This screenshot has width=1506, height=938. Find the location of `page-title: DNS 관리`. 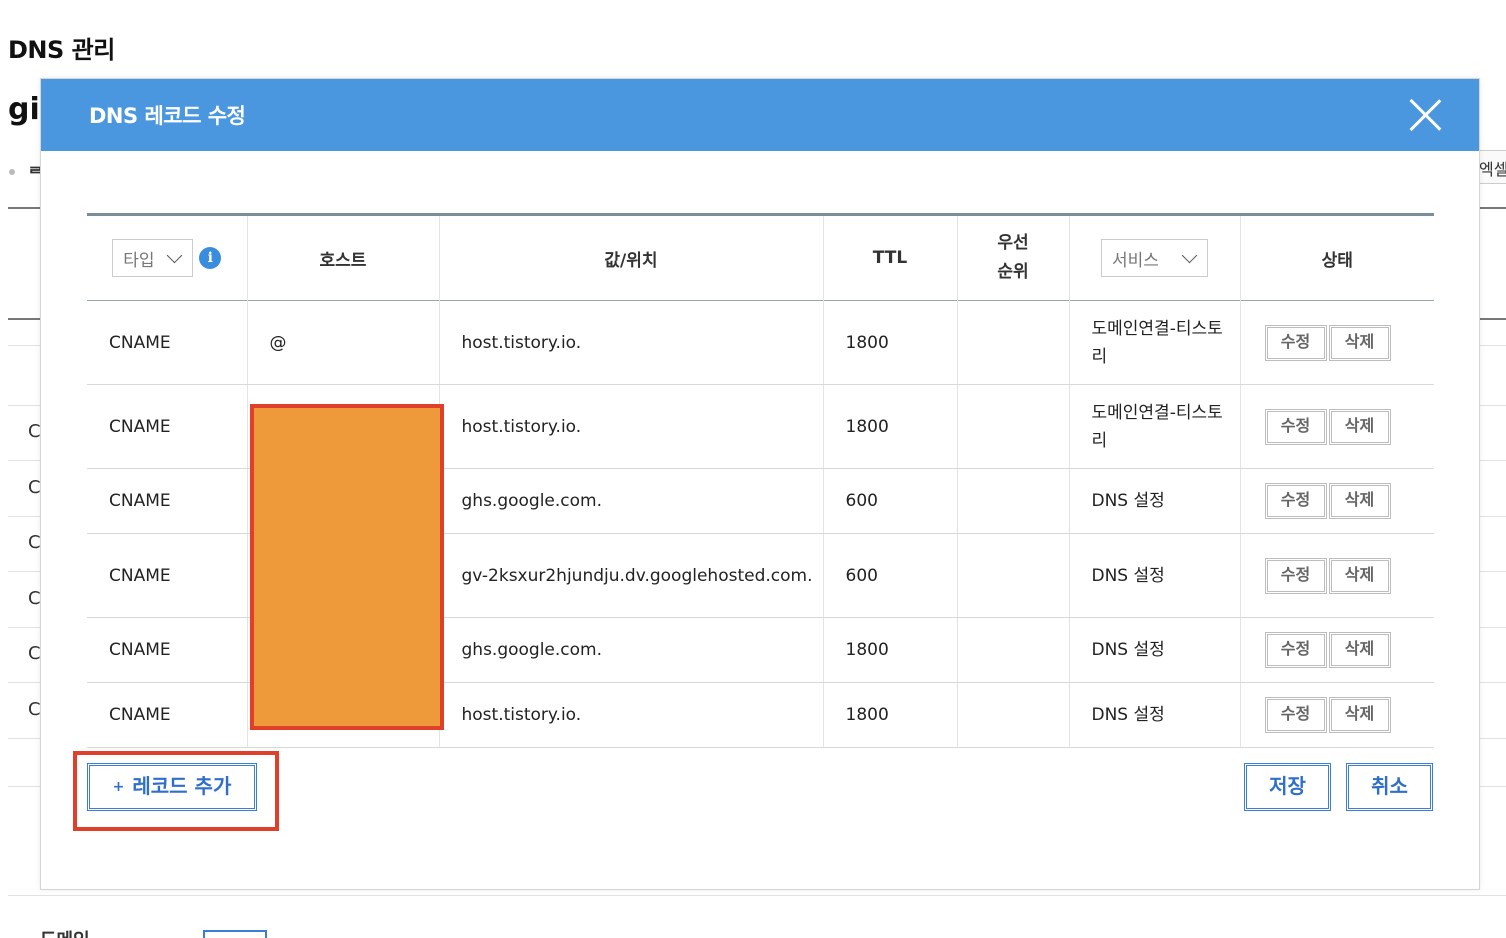

page-title: DNS 관리 is located at coordinates (61, 50).